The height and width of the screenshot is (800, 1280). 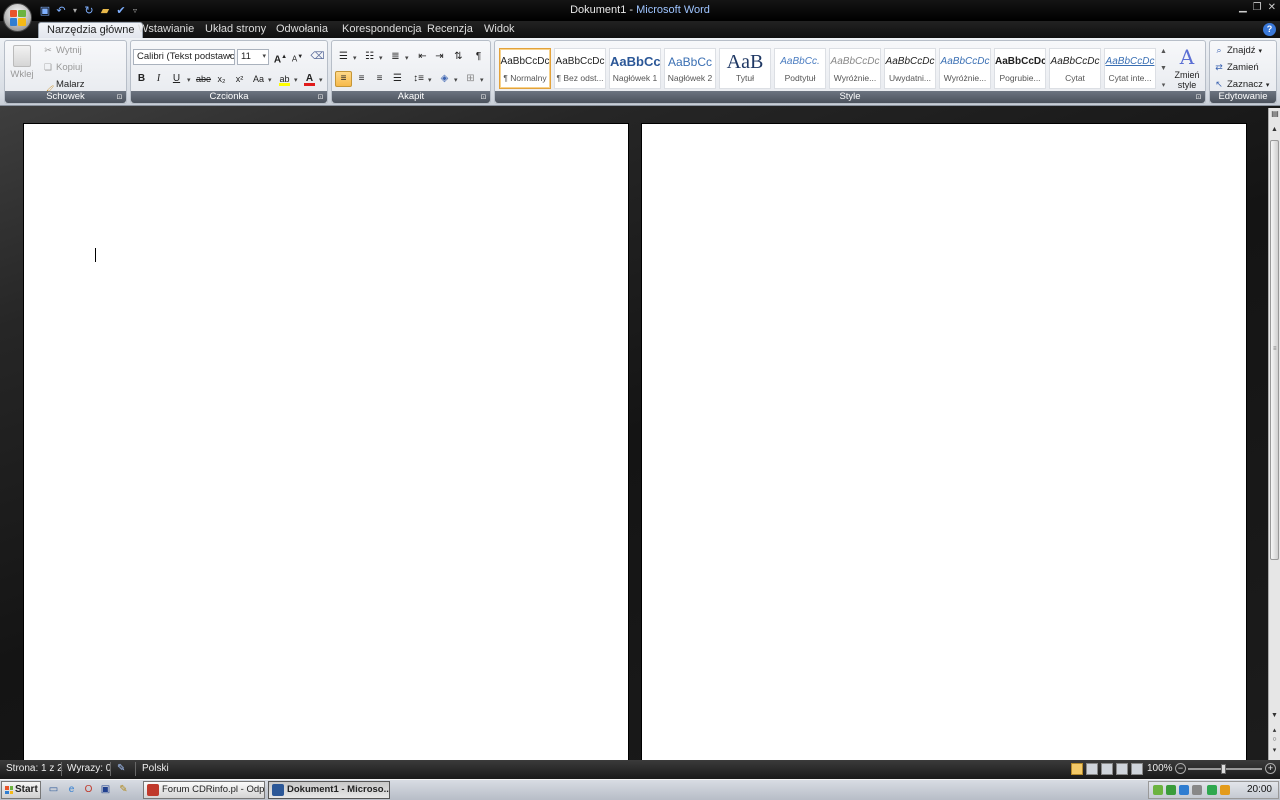 What do you see at coordinates (297, 57) in the screenshot?
I see `shrink-font-button: A▼` at bounding box center [297, 57].